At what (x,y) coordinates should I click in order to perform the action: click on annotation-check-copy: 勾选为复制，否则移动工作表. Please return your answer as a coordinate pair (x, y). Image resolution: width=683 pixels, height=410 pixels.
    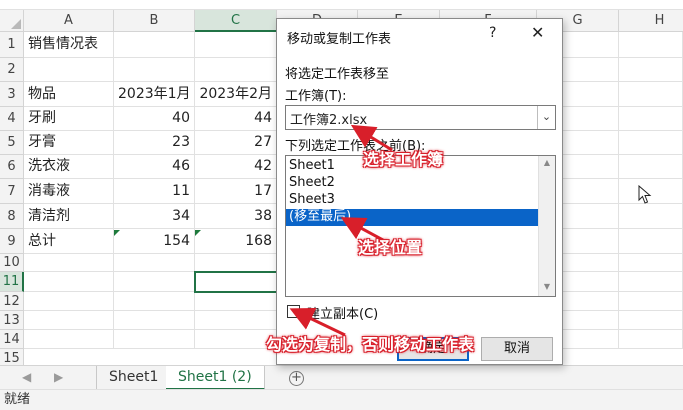
    Looking at the image, I should click on (370, 344).